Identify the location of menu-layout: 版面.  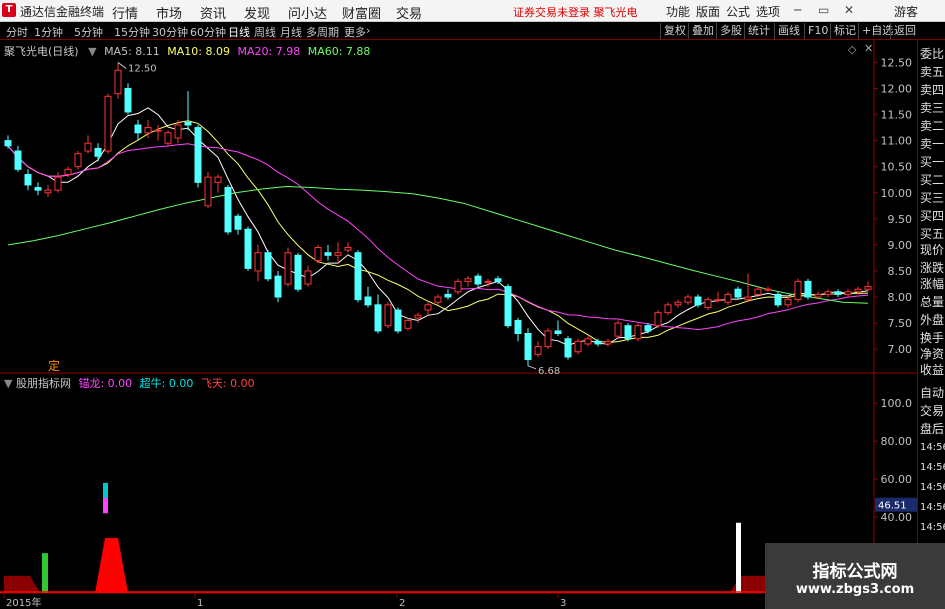
(708, 11).